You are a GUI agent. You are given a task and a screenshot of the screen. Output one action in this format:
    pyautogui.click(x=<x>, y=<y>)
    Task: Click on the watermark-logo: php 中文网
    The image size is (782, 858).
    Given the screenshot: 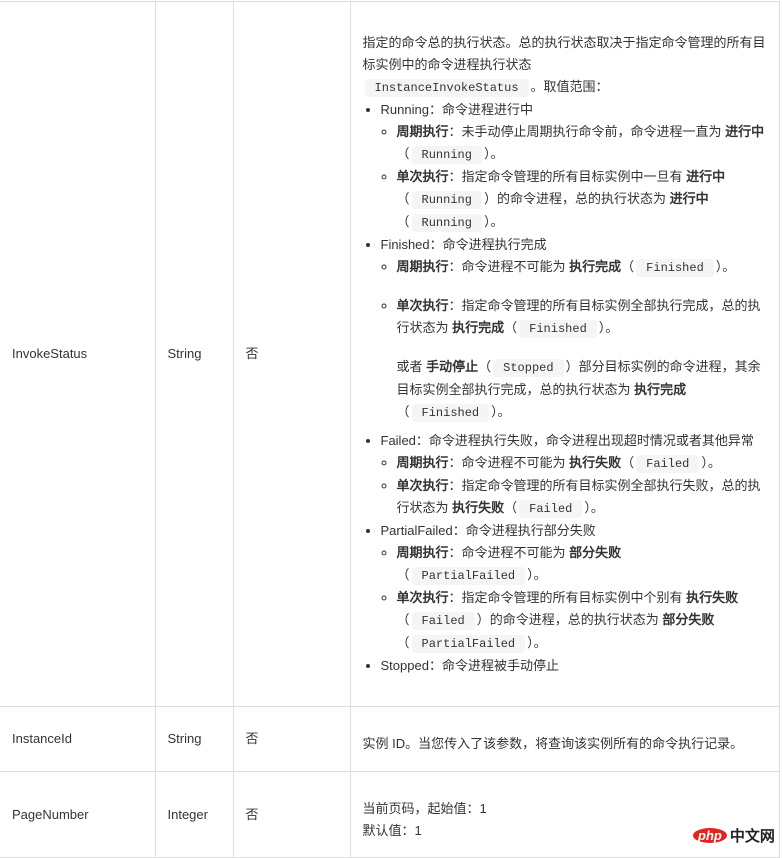 What is the action you would take?
    pyautogui.click(x=734, y=835)
    